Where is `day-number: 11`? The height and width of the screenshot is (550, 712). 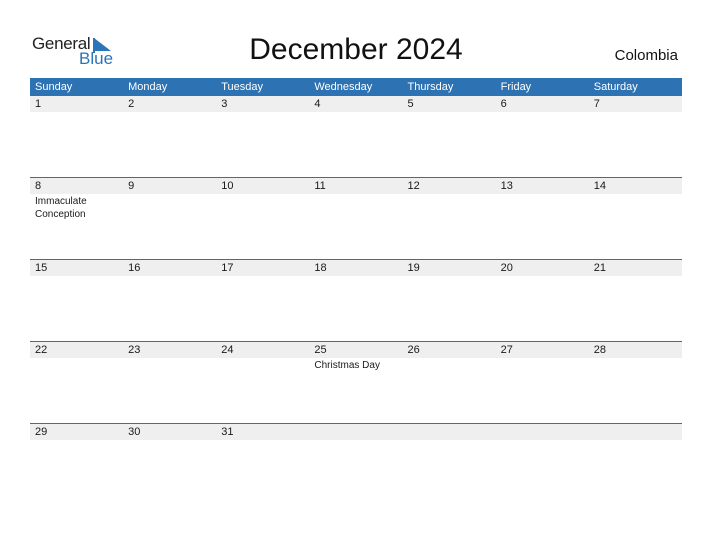
day-number: 11 is located at coordinates (320, 186).